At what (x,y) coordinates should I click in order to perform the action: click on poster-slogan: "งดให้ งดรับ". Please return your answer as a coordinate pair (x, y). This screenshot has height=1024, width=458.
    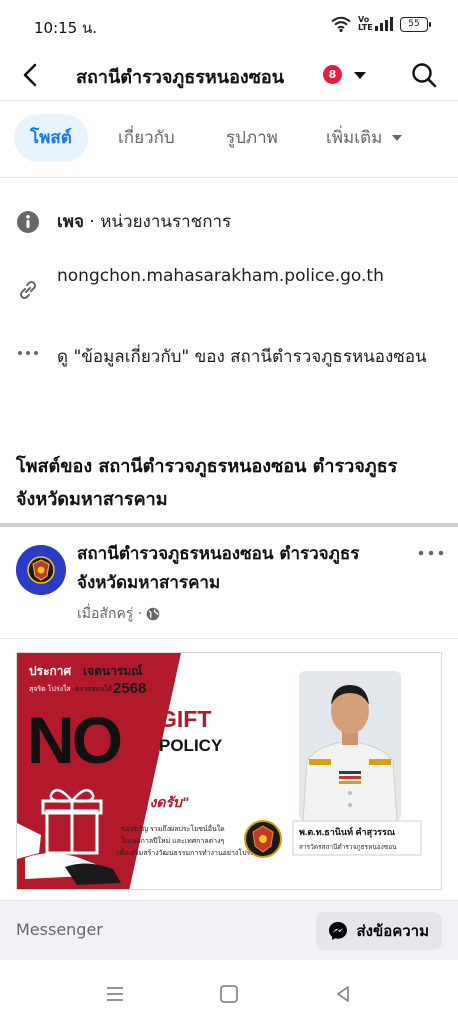
    Looking at the image, I should click on (148, 802).